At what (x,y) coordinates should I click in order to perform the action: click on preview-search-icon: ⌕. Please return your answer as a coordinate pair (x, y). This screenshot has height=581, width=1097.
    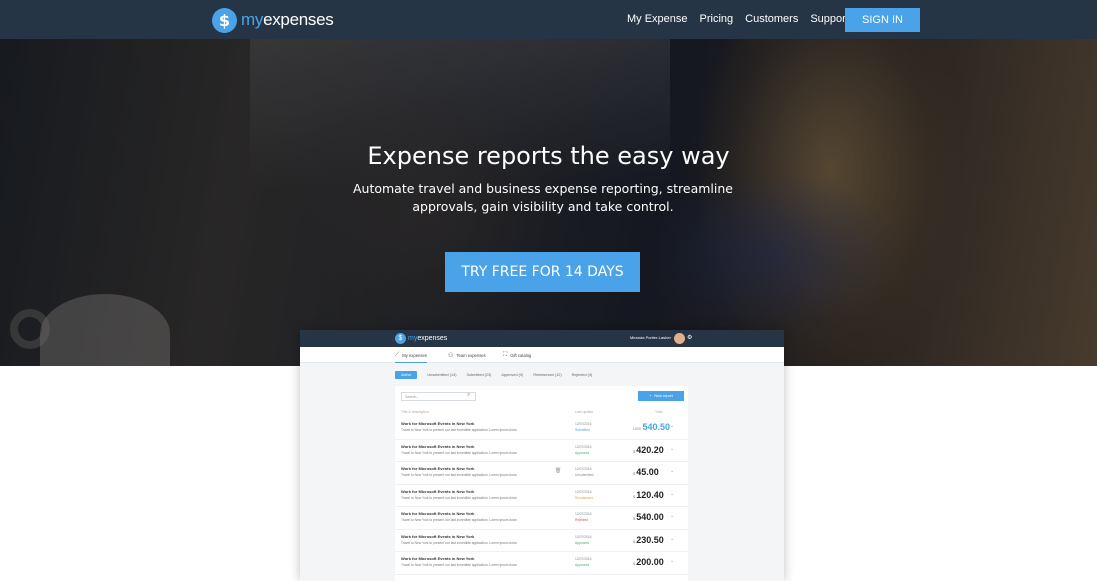
    Looking at the image, I should click on (469, 395).